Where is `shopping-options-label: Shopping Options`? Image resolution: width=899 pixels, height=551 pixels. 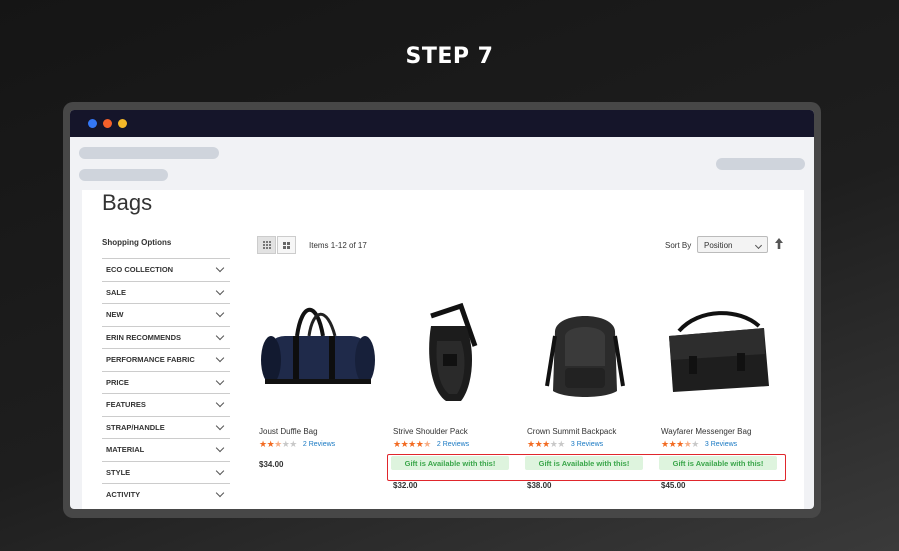
shopping-options-label: Shopping Options is located at coordinates (137, 242).